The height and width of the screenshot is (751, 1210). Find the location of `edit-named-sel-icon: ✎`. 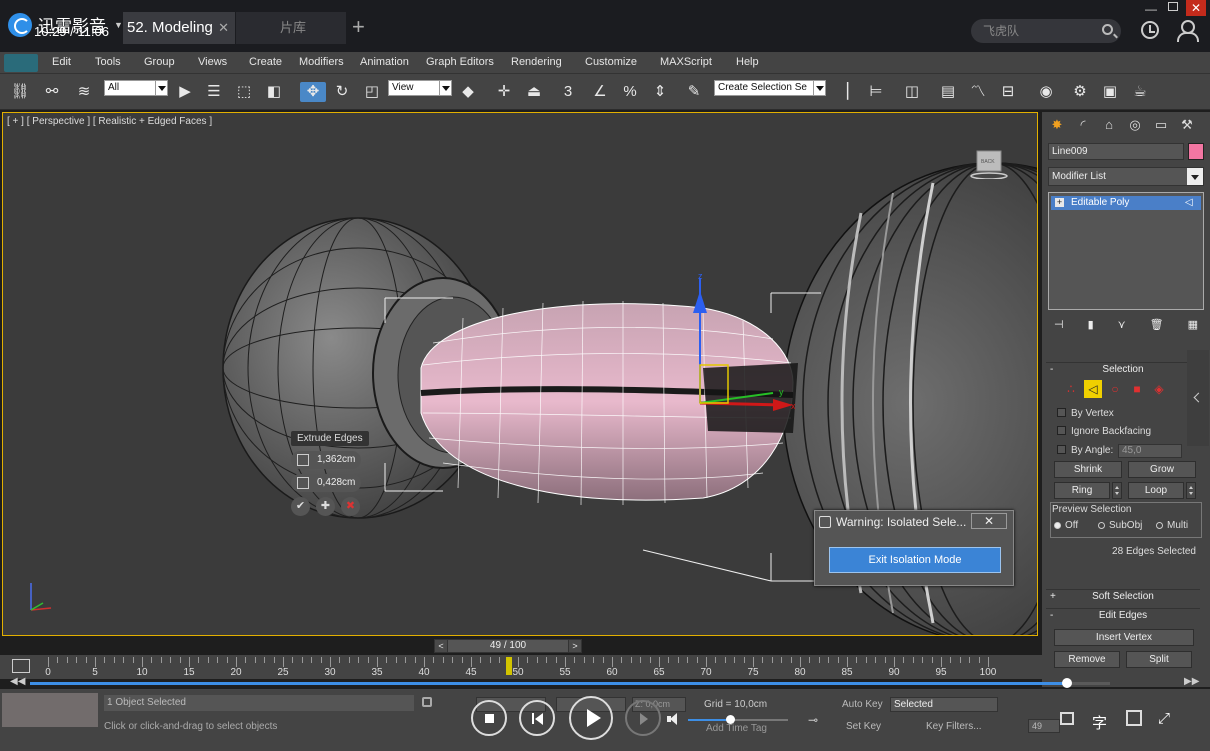

edit-named-sel-icon: ✎ is located at coordinates (694, 92).